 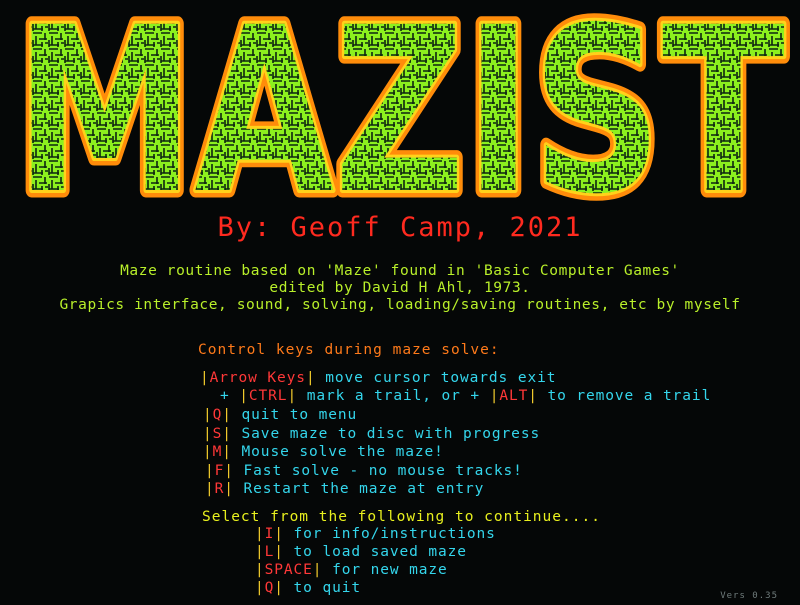 I want to click on controls-heading: Control keys during maze solve:, so click(x=349, y=350).